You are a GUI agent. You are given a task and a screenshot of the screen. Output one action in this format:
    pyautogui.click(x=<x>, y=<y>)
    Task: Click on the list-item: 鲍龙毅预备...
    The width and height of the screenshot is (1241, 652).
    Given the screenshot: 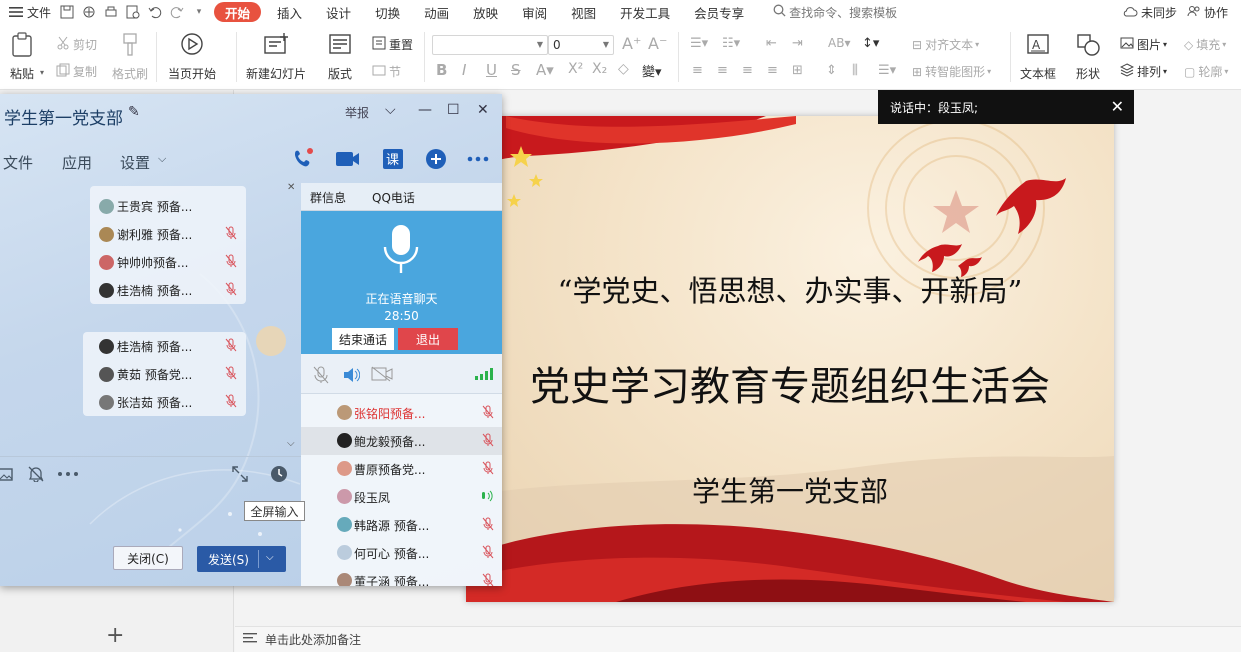 What is the action you would take?
    pyautogui.click(x=401, y=441)
    